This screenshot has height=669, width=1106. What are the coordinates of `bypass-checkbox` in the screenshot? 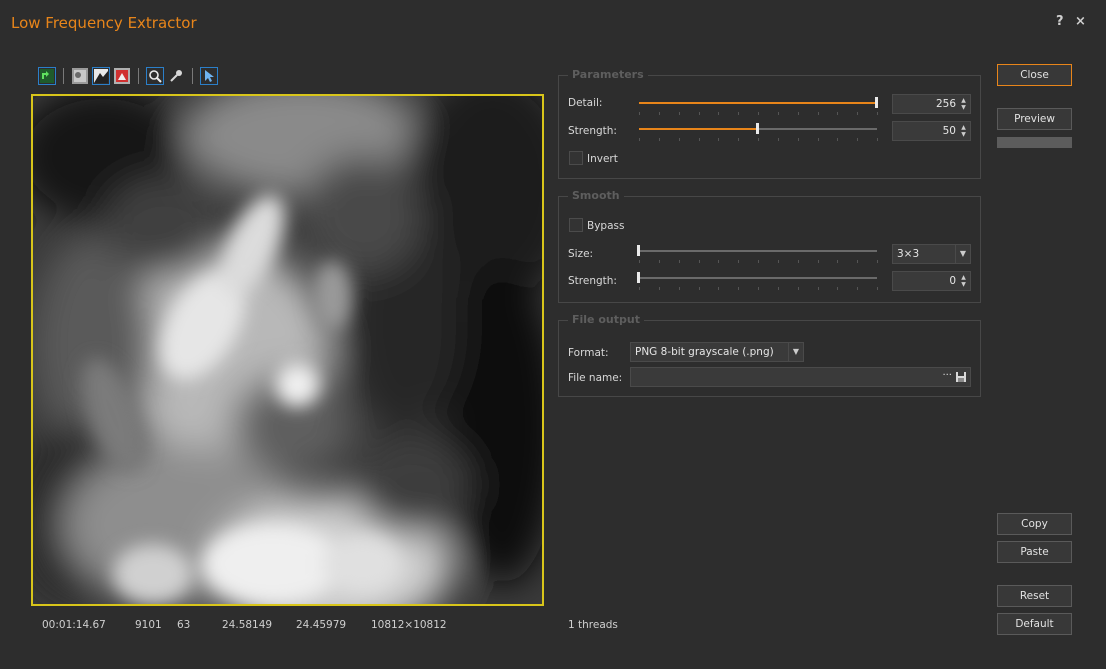 It's located at (576, 225).